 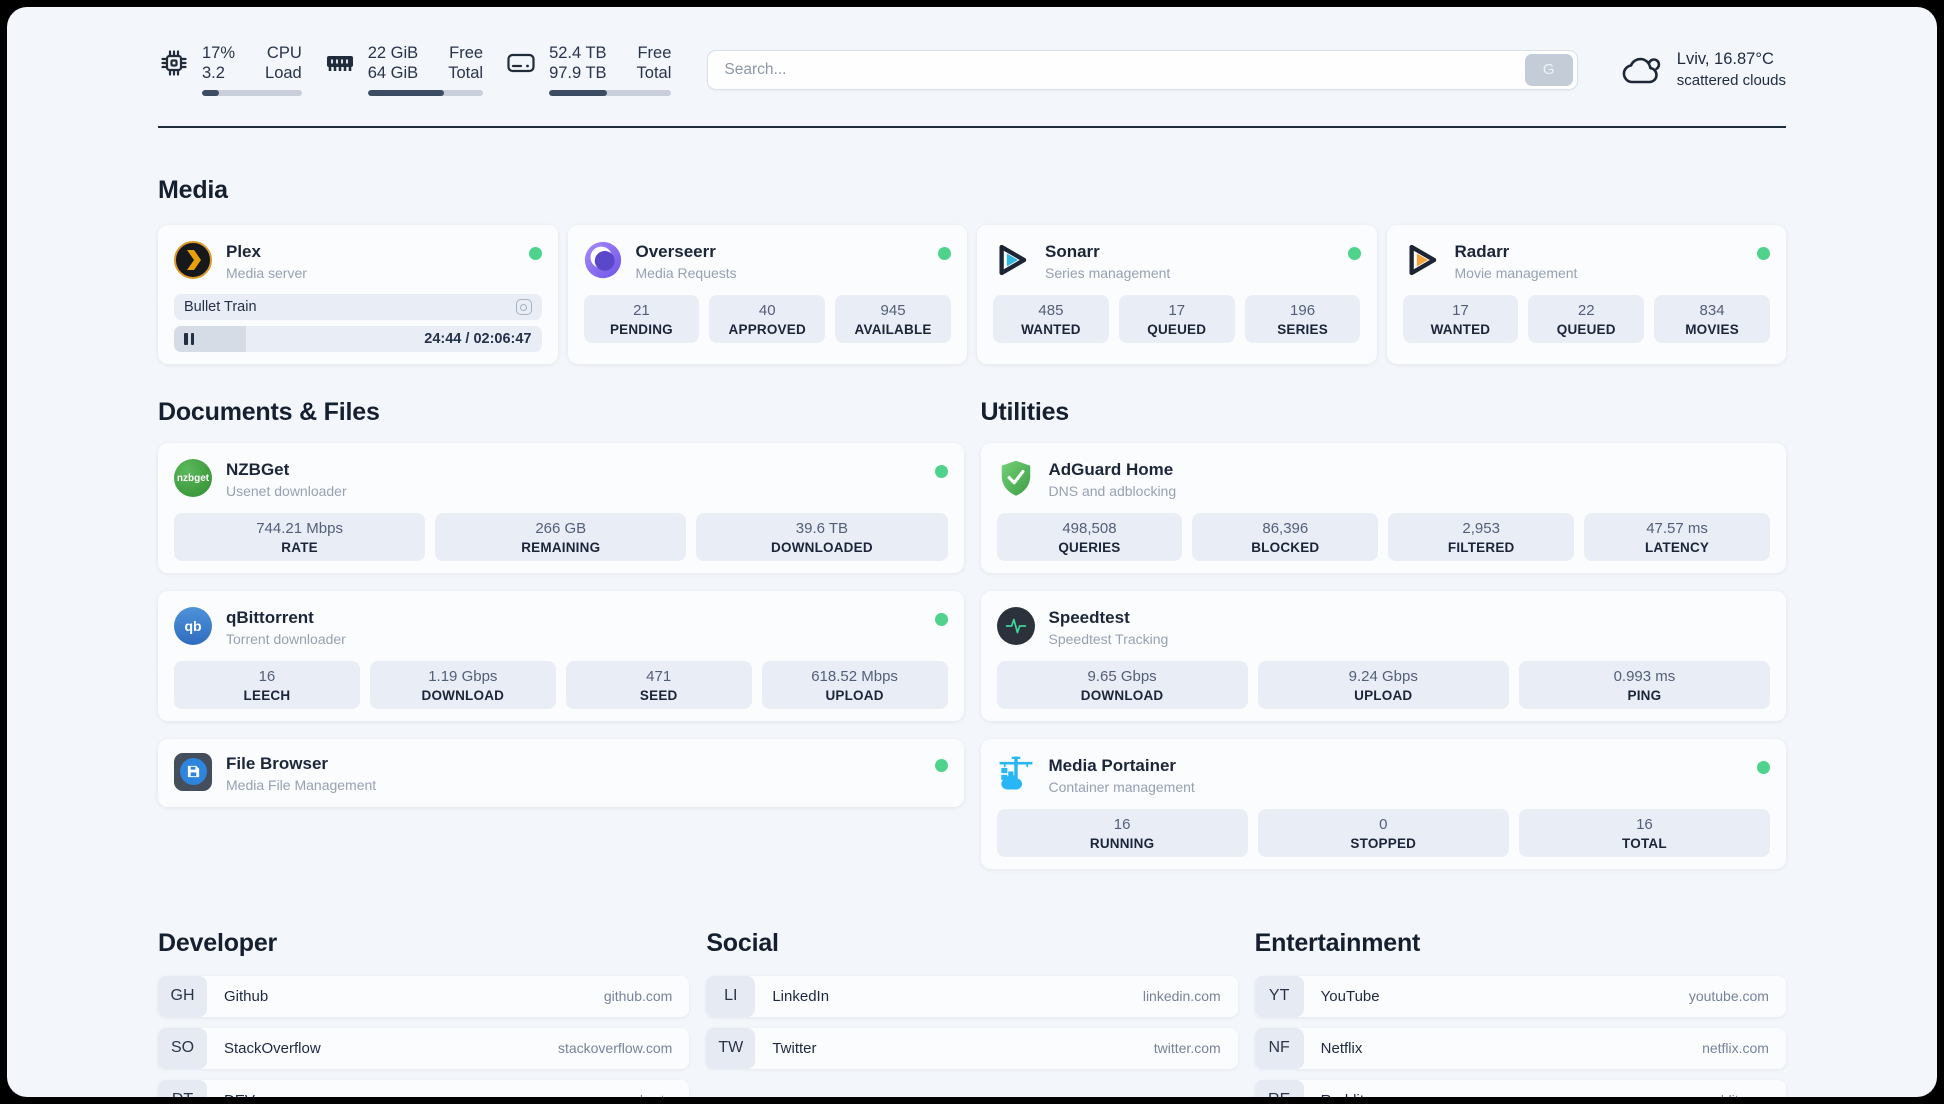 I want to click on bookmark-stackoverflow: SO StackOverflow stackoverflow.com, so click(x=424, y=1048).